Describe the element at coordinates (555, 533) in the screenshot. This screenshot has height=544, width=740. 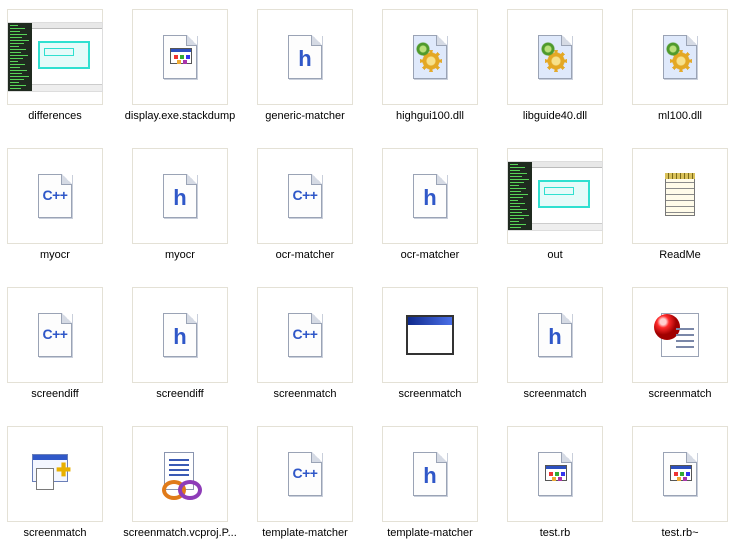
I see `file-name-label: test.rb` at that location.